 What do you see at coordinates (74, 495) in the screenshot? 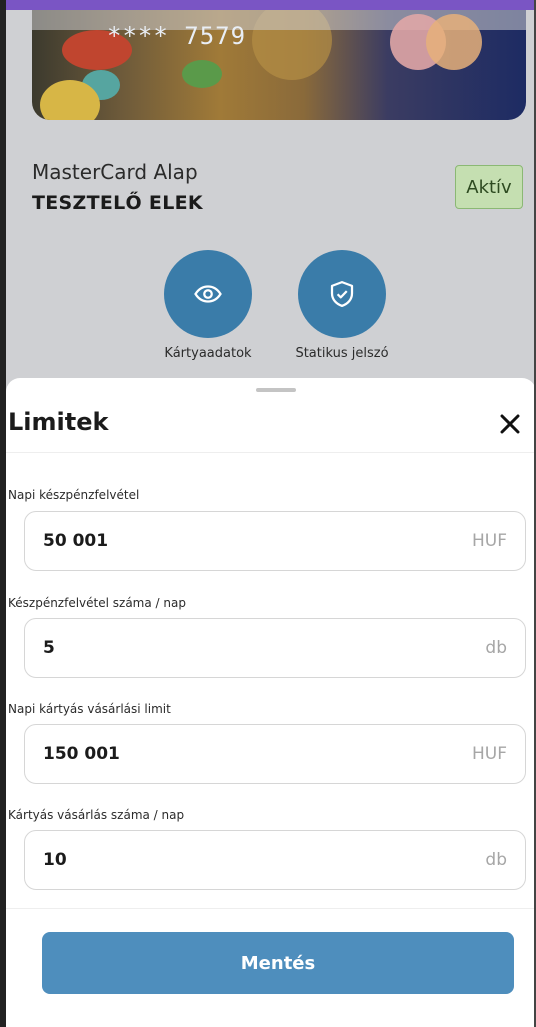
I see `field-label-daily-cash: Napi készpénzfelvétel` at bounding box center [74, 495].